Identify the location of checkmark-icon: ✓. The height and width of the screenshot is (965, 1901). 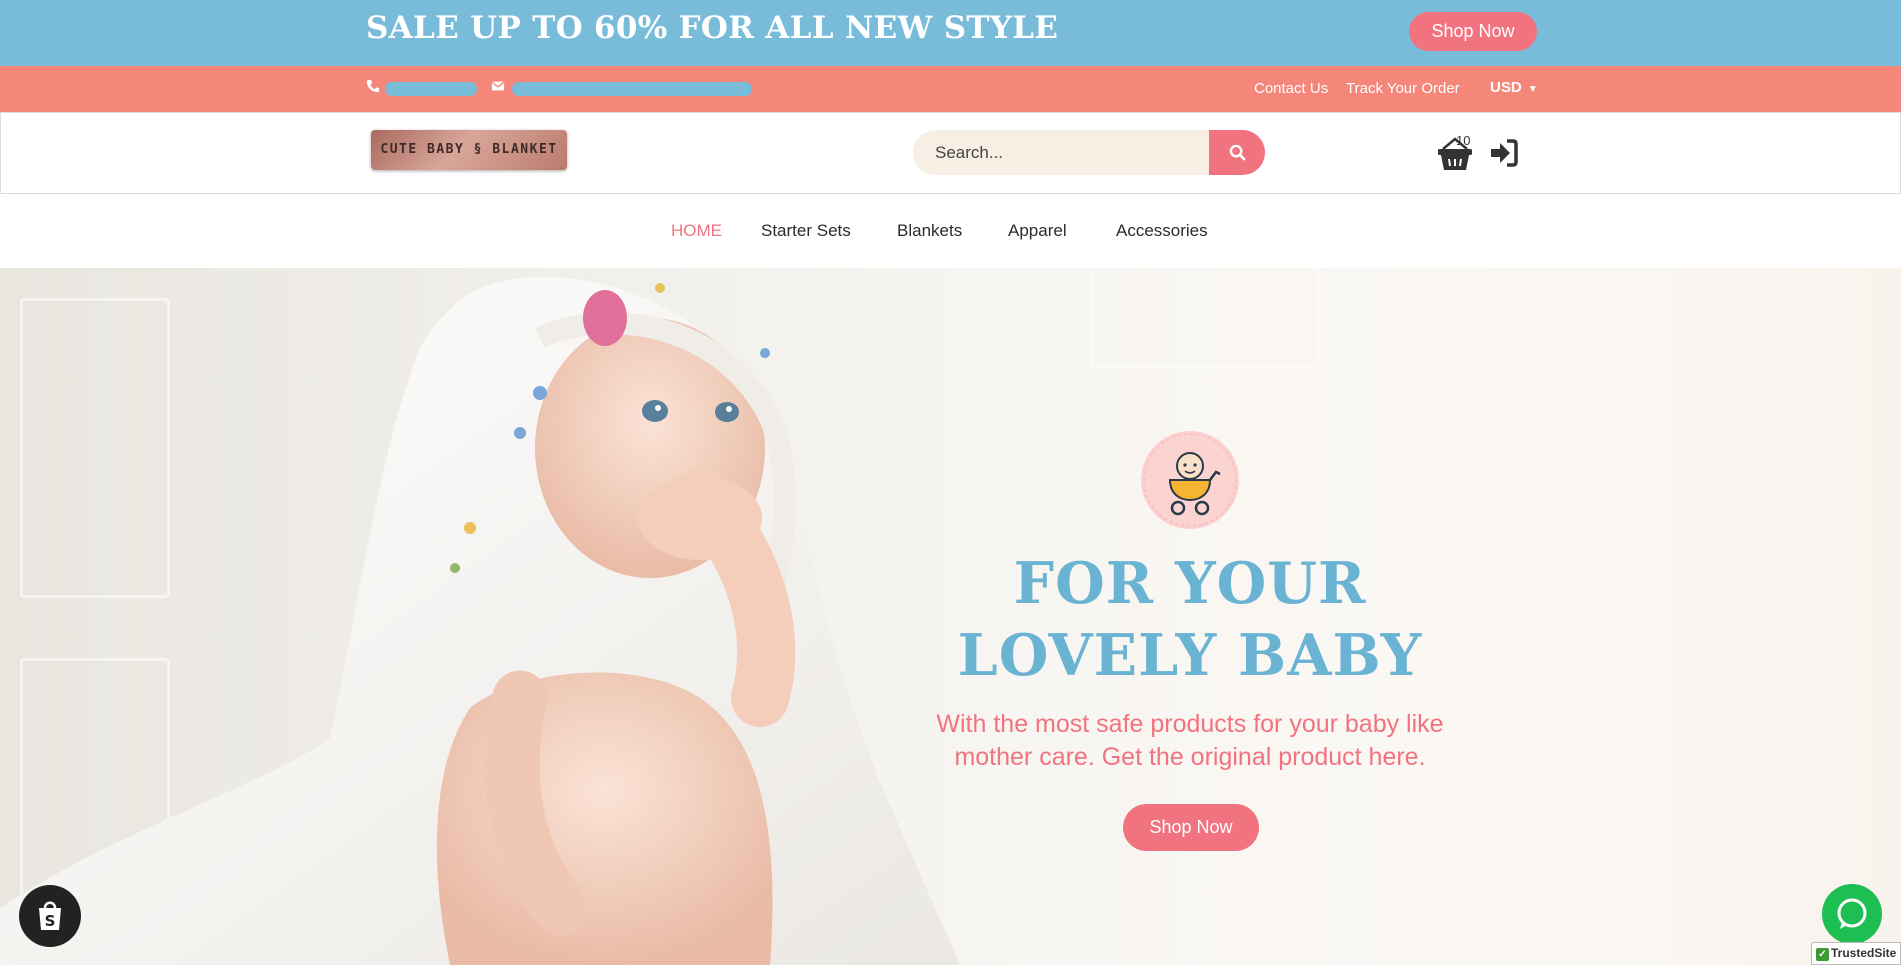
(1822, 954).